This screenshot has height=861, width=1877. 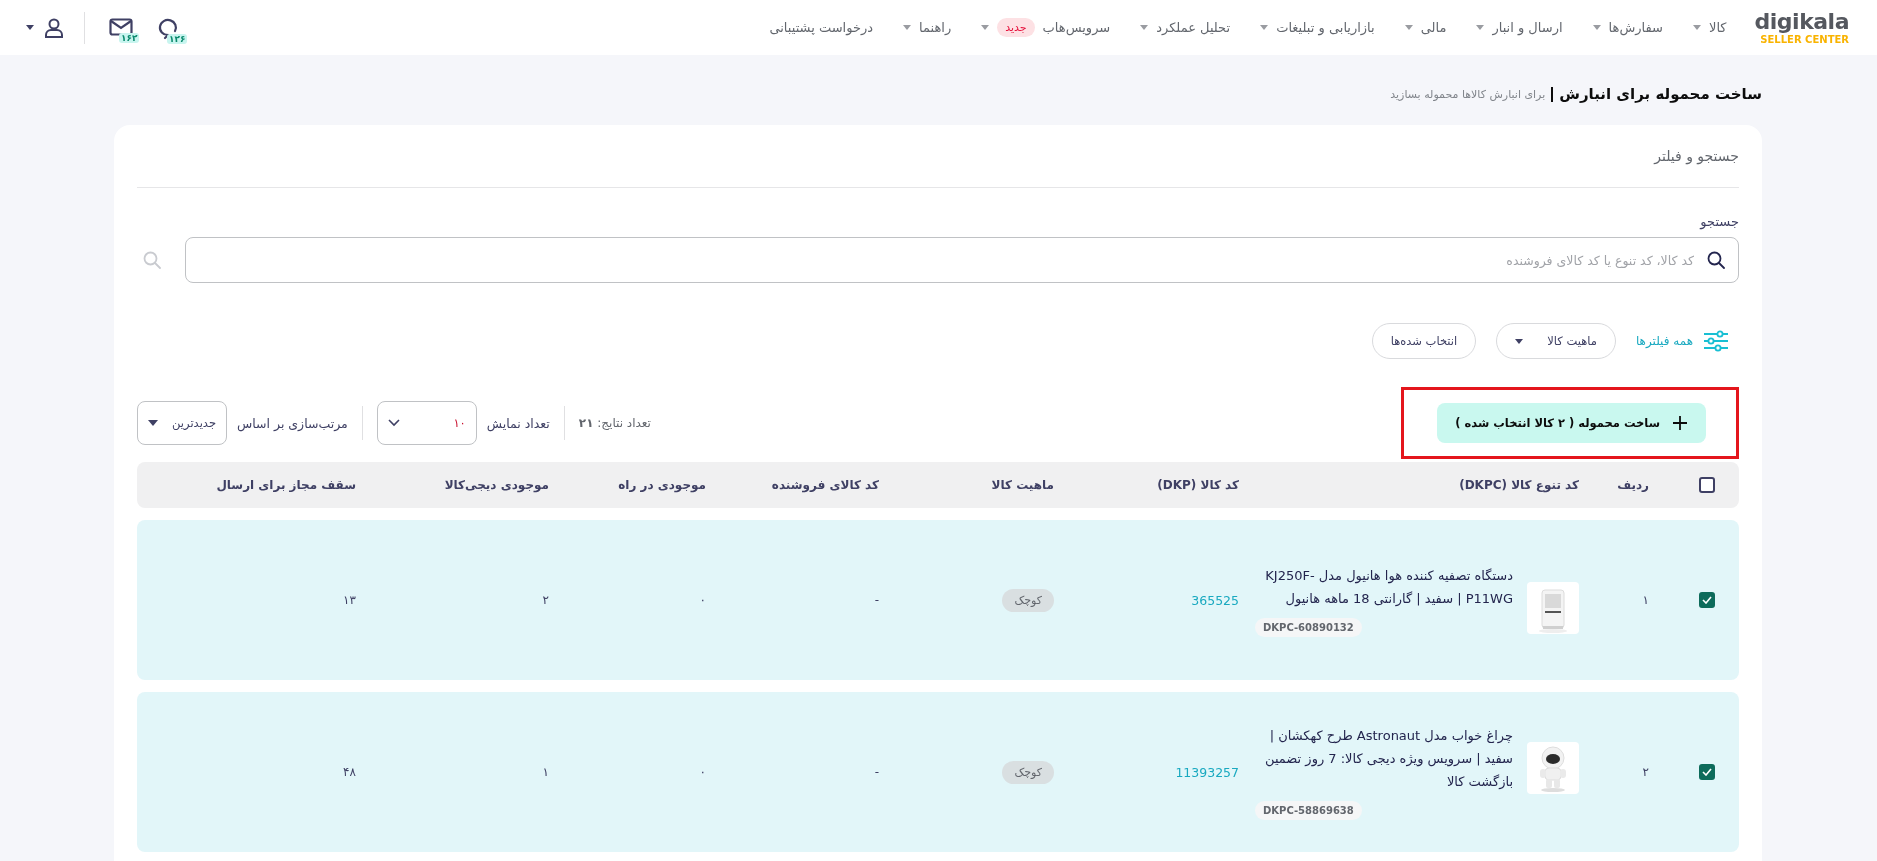 I want to click on nav-menu-item: تحلیل عملکرد, so click(x=1185, y=27).